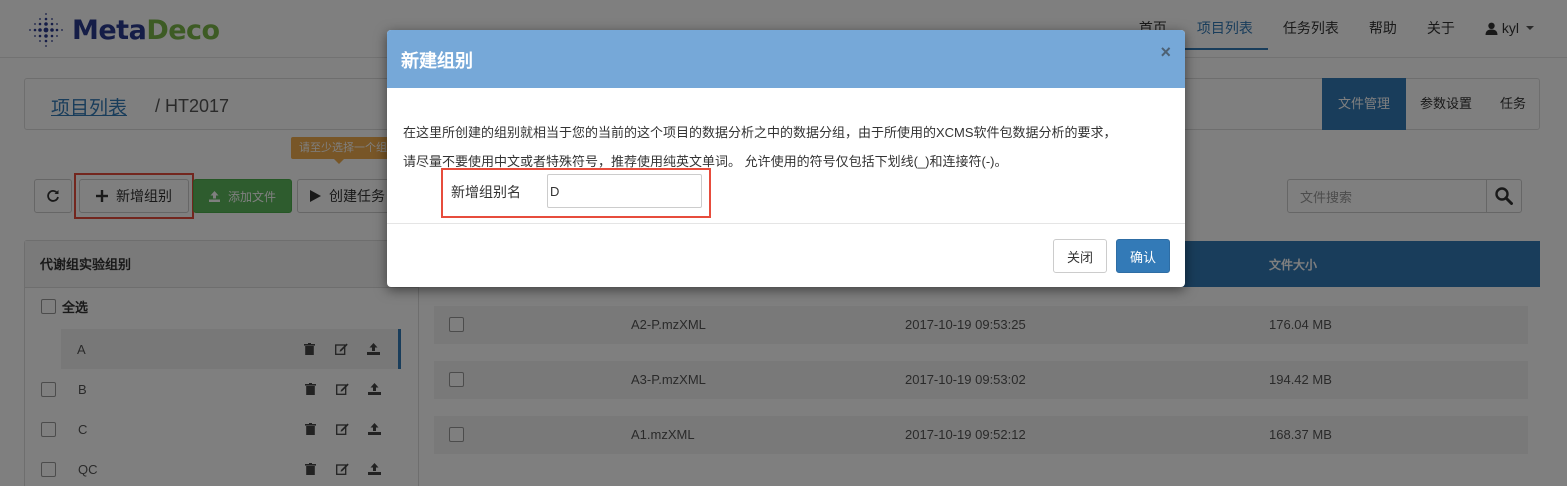 This screenshot has width=1567, height=486. What do you see at coordinates (786, 59) in the screenshot?
I see `dialog-header: 新建组别 ×` at bounding box center [786, 59].